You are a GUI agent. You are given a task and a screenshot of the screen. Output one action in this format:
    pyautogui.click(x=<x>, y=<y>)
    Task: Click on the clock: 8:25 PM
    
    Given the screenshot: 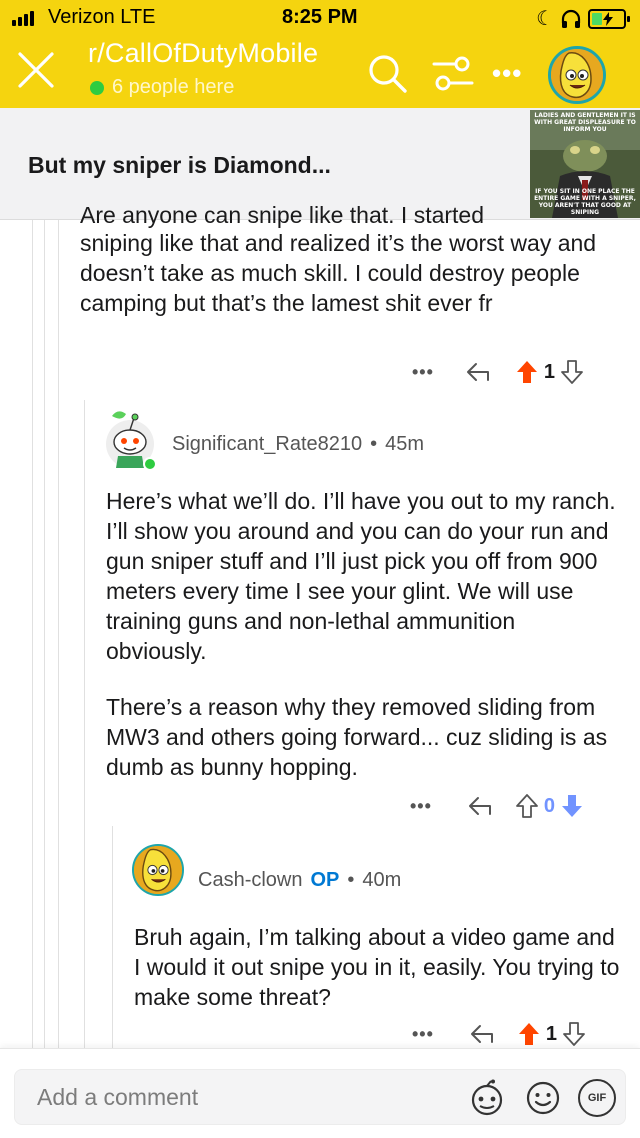 What is the action you would take?
    pyautogui.click(x=320, y=17)
    